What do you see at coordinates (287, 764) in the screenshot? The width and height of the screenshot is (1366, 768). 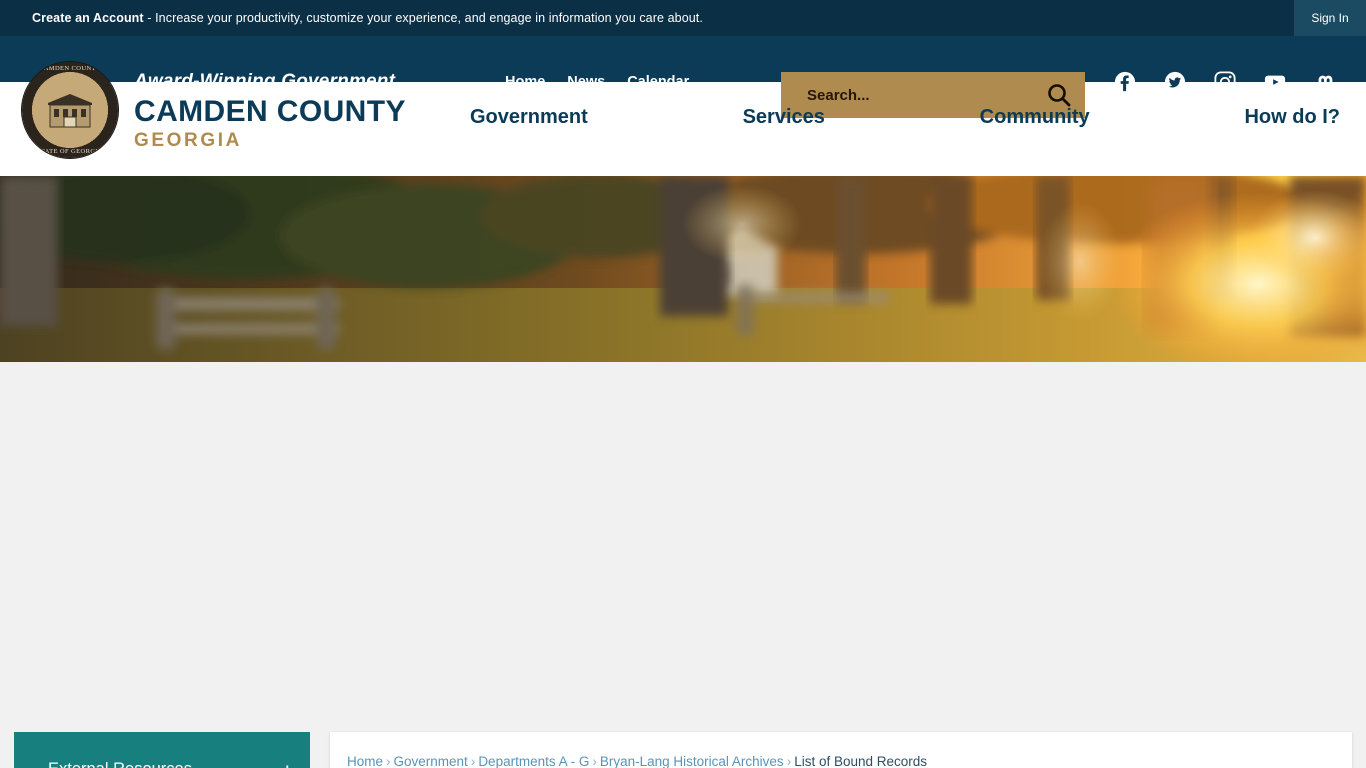 I see `expand-plus-icon: +` at bounding box center [287, 764].